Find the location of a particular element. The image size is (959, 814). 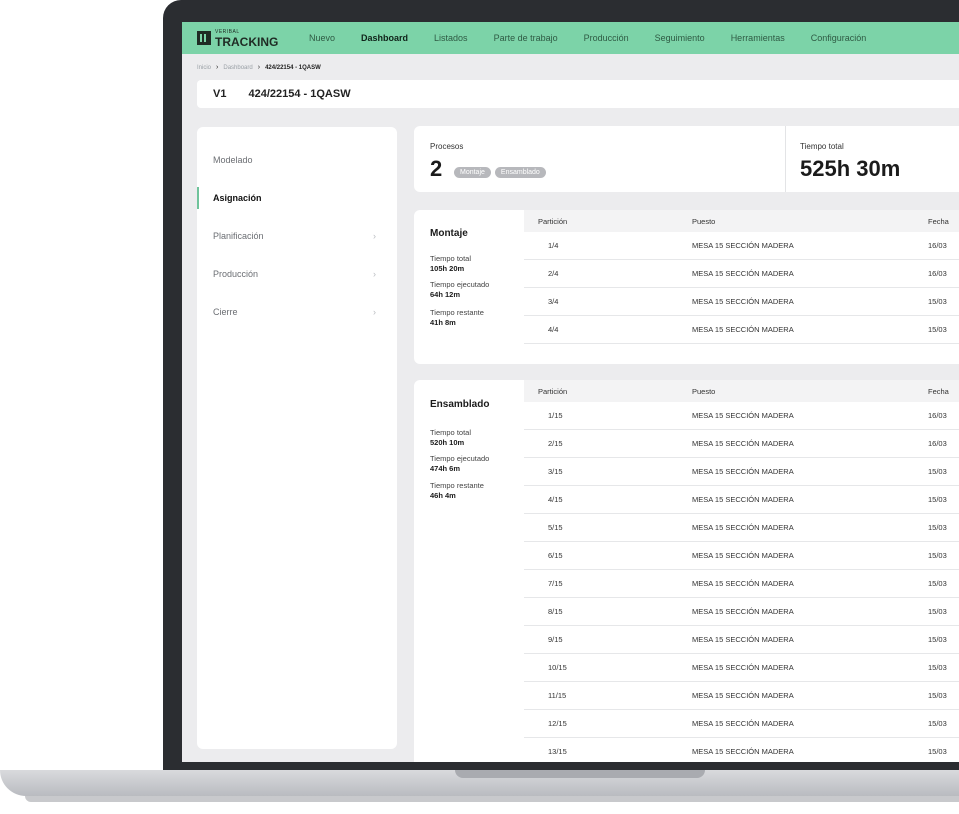

page-title: 424/22154 - 1QASW is located at coordinates (299, 94).